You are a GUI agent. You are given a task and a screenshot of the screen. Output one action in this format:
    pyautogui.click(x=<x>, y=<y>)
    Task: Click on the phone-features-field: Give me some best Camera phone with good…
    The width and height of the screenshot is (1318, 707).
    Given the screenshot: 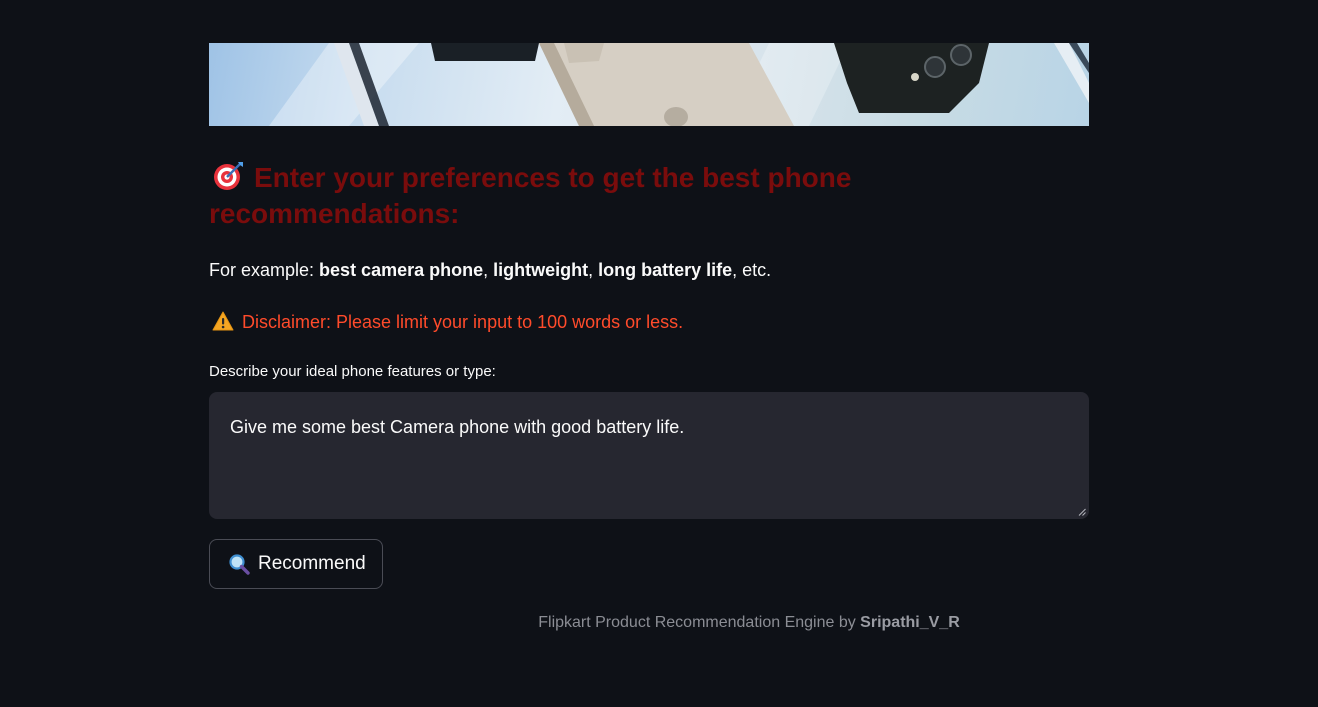 What is the action you would take?
    pyautogui.click(x=649, y=455)
    